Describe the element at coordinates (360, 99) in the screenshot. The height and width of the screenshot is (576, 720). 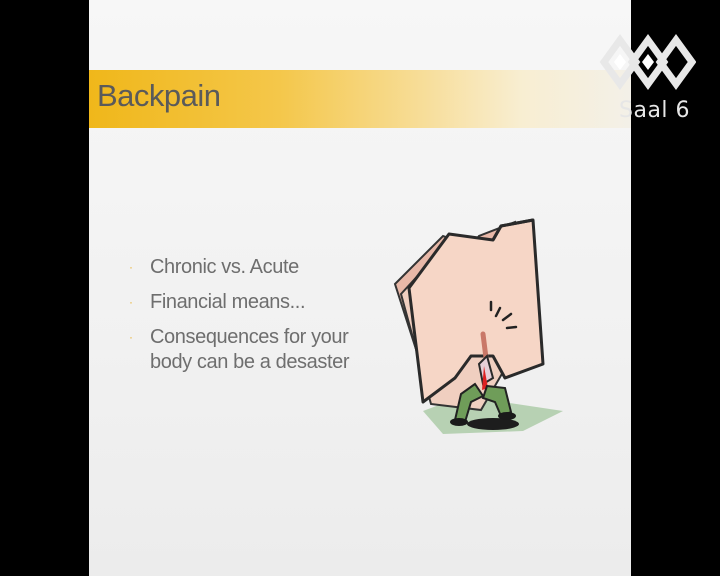
I see `title-bar: Backpain` at that location.